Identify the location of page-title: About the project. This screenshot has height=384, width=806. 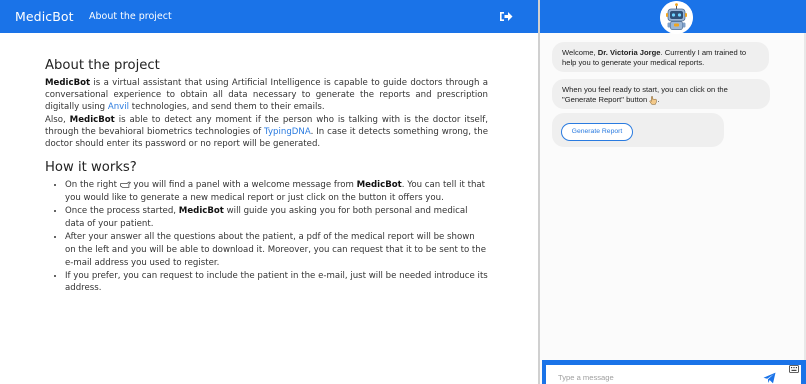
(102, 65).